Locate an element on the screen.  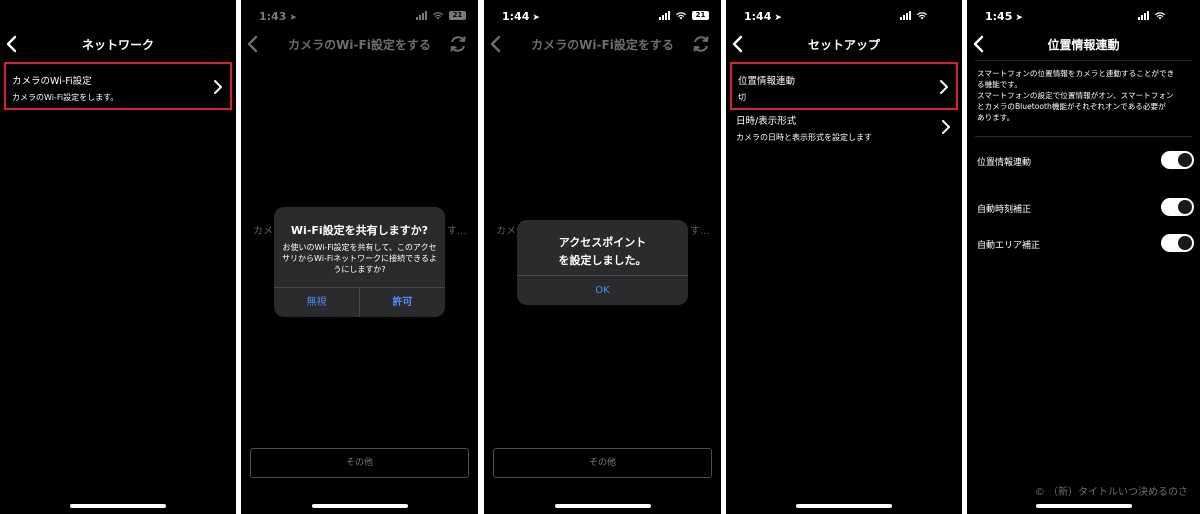
toggle-row-location-link: 位置情報連動 is located at coordinates (1085, 161).